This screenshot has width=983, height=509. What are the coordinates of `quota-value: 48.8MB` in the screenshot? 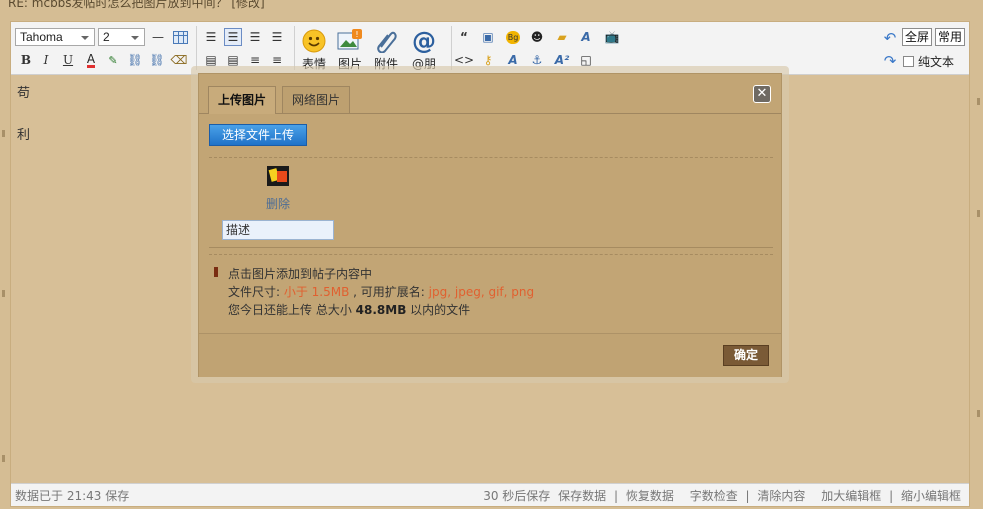 It's located at (381, 310).